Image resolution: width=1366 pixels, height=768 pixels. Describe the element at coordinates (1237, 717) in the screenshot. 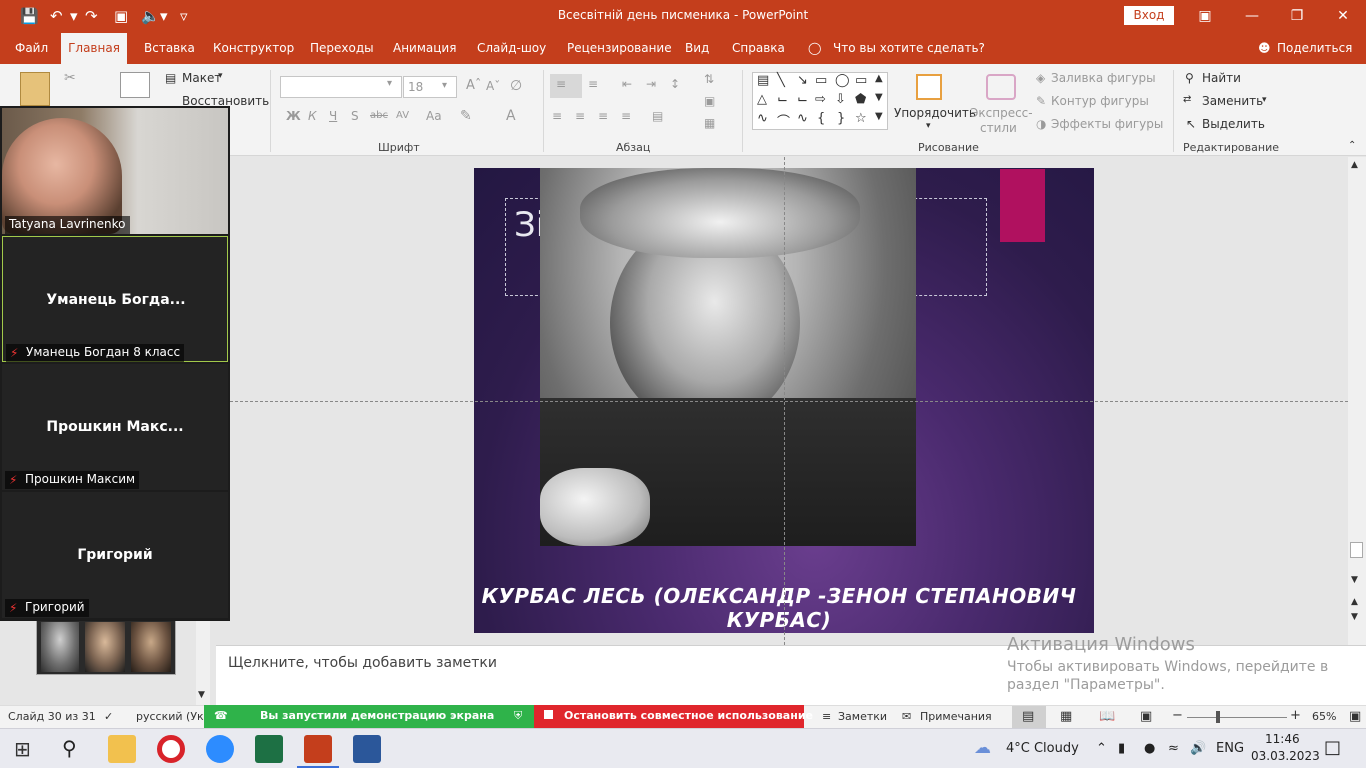

I see `zoom-slider` at that location.